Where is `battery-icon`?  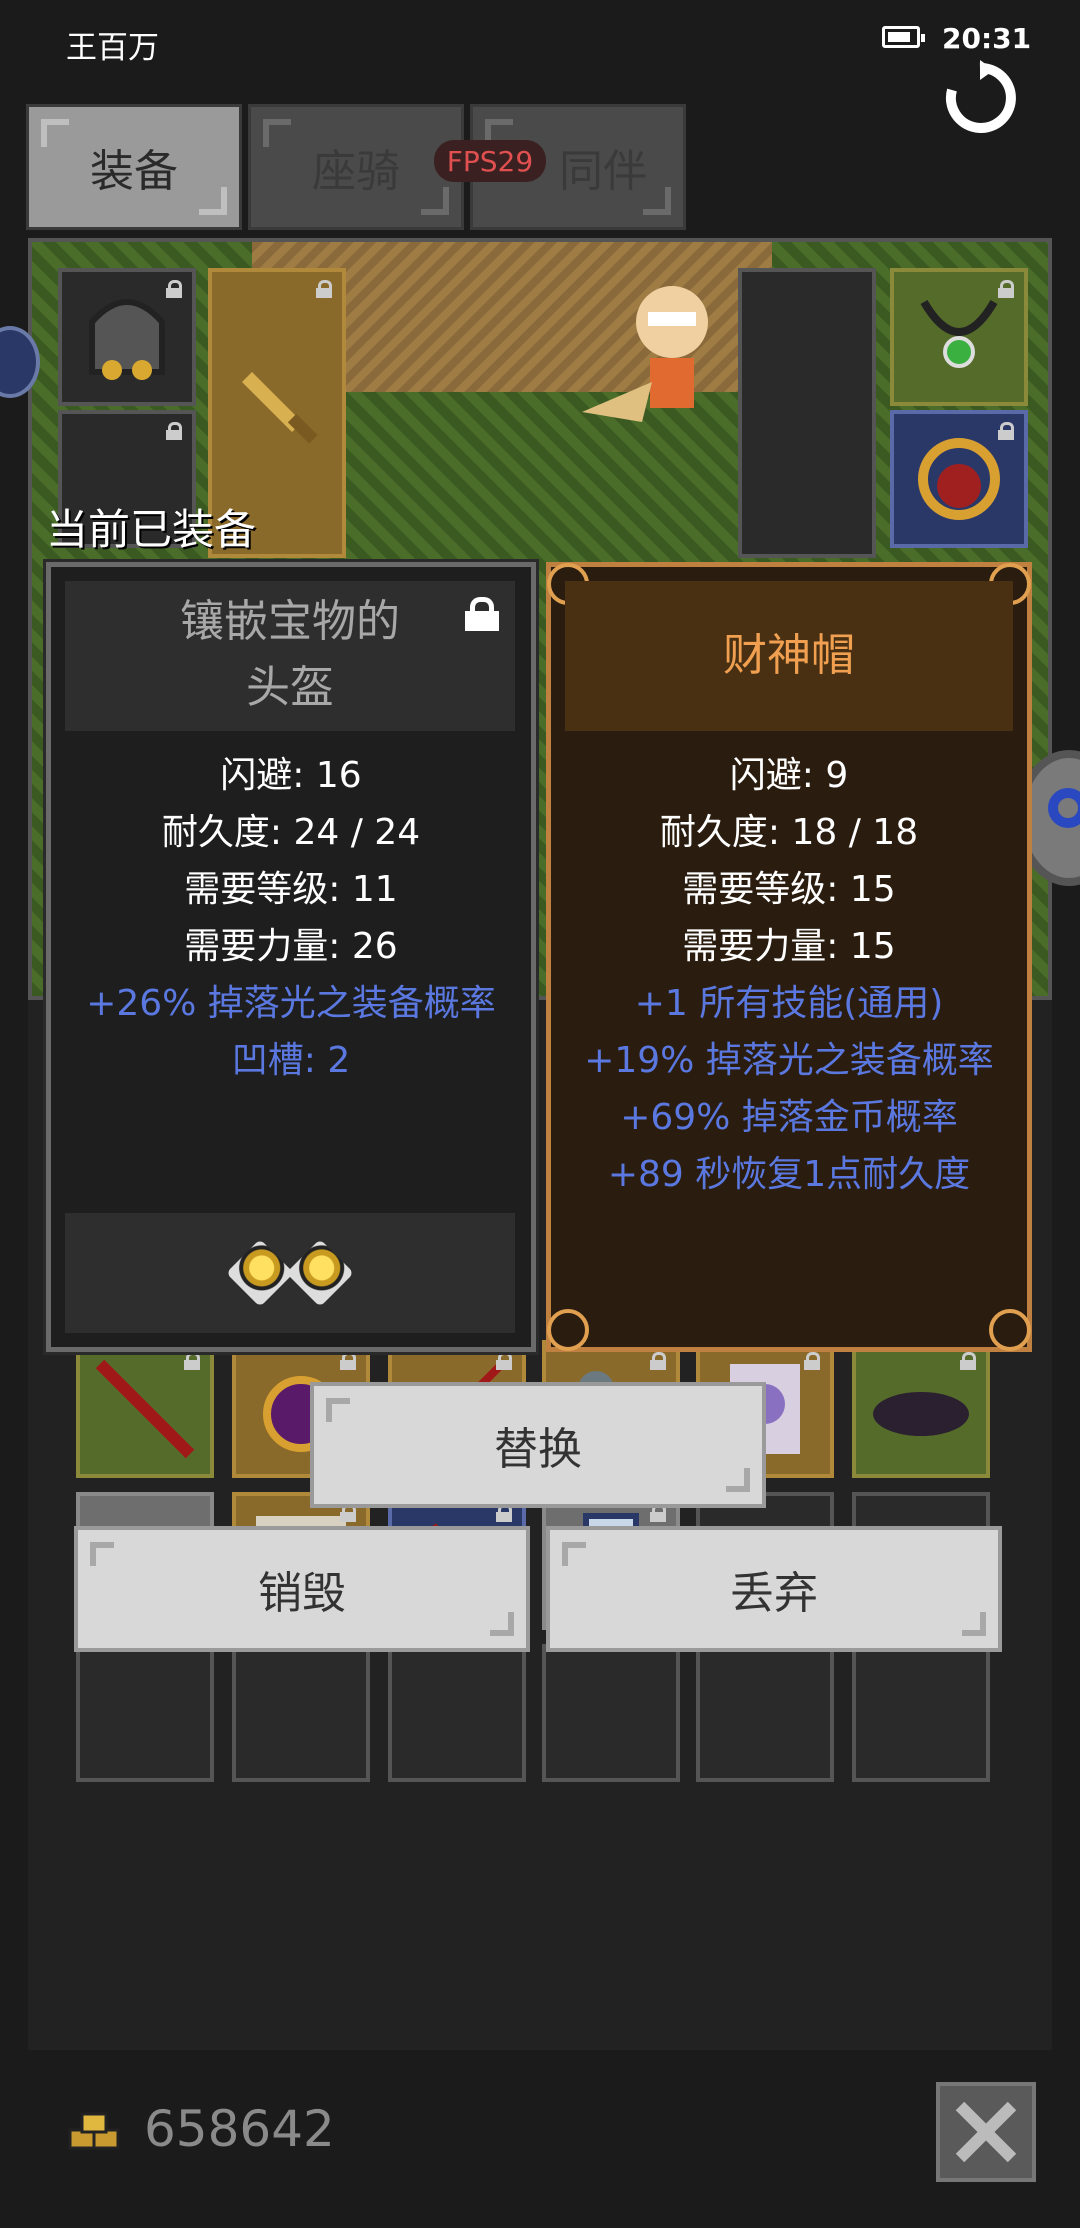
battery-icon is located at coordinates (903, 37).